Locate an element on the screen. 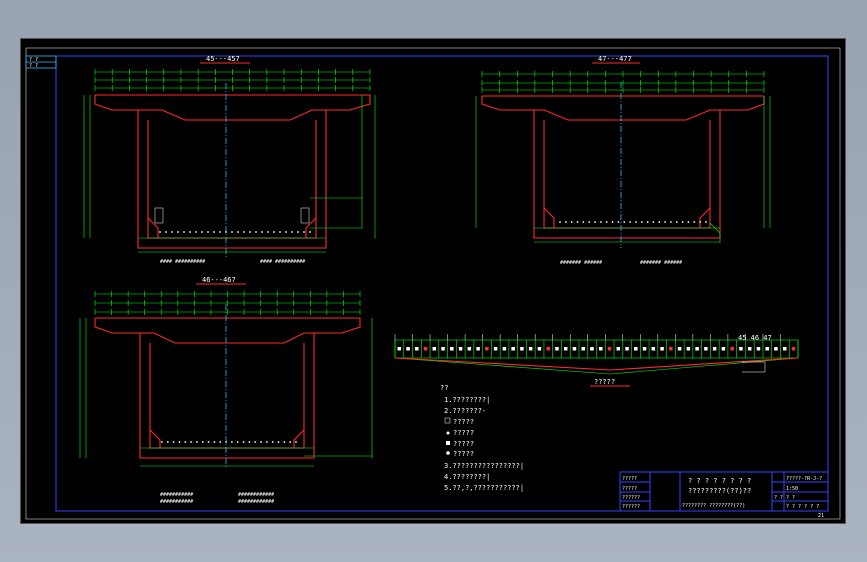 Image resolution: width=867 pixels, height=562 pixels. note-line-8: 4.????????| is located at coordinates (467, 477).